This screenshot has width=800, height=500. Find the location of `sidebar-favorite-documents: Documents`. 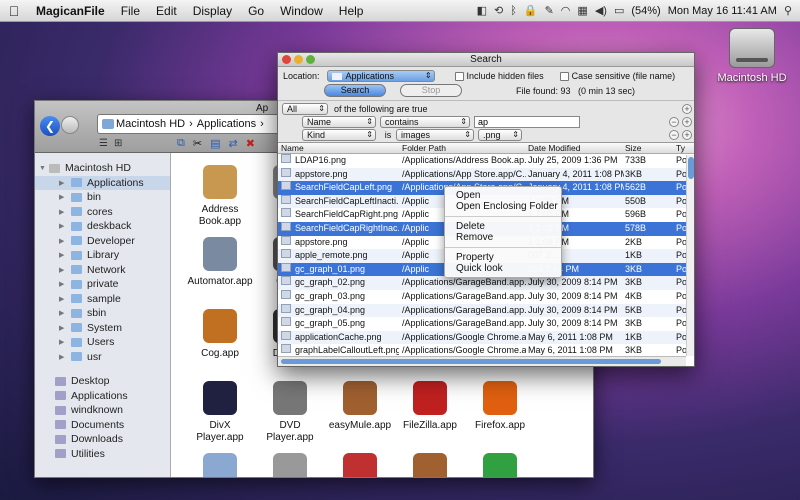

sidebar-favorite-documents: Documents is located at coordinates (102, 425).